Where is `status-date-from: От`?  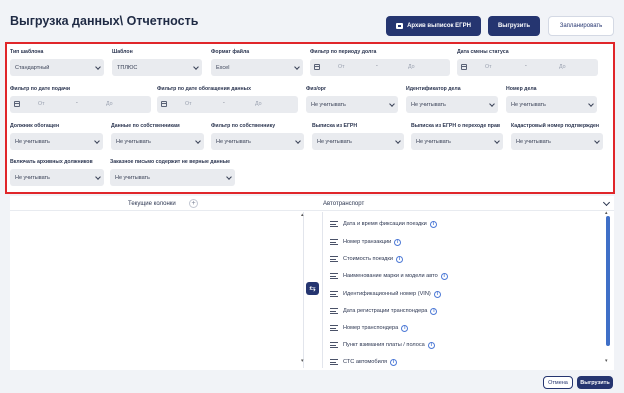 status-date-from: От is located at coordinates (488, 67).